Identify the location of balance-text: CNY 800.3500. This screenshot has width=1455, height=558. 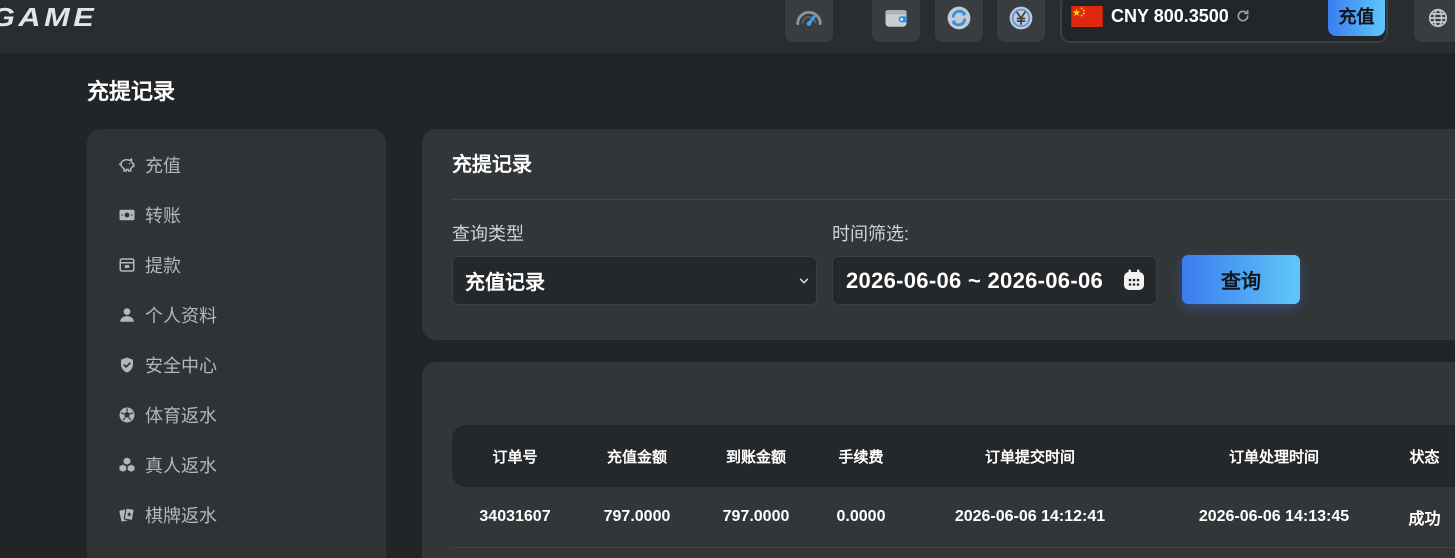
(1170, 16).